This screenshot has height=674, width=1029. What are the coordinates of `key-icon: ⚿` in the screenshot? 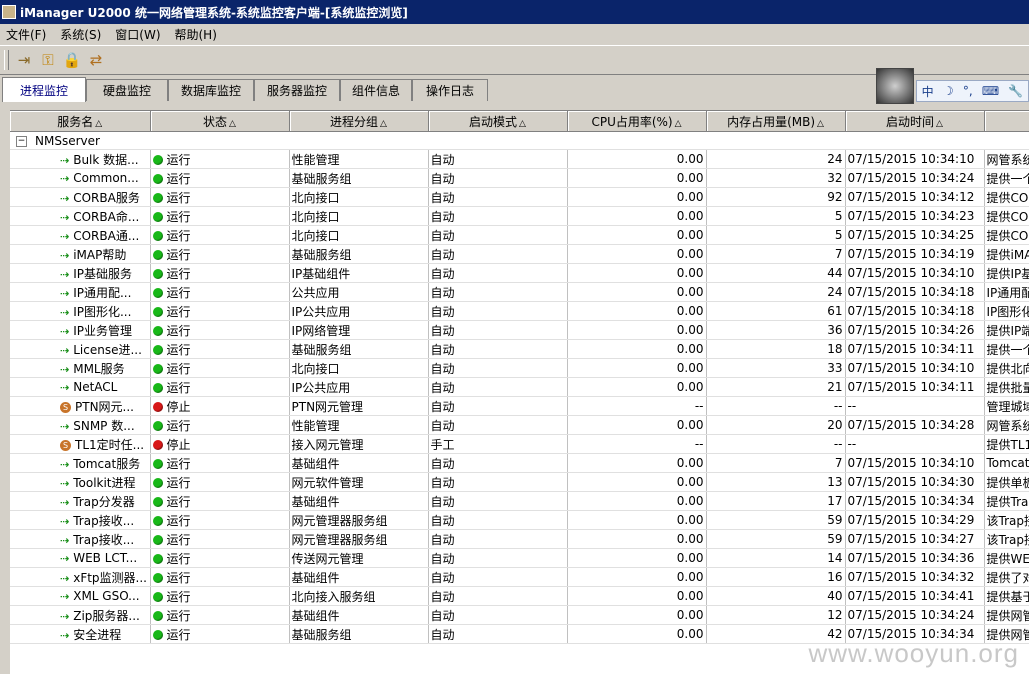 It's located at (48, 60).